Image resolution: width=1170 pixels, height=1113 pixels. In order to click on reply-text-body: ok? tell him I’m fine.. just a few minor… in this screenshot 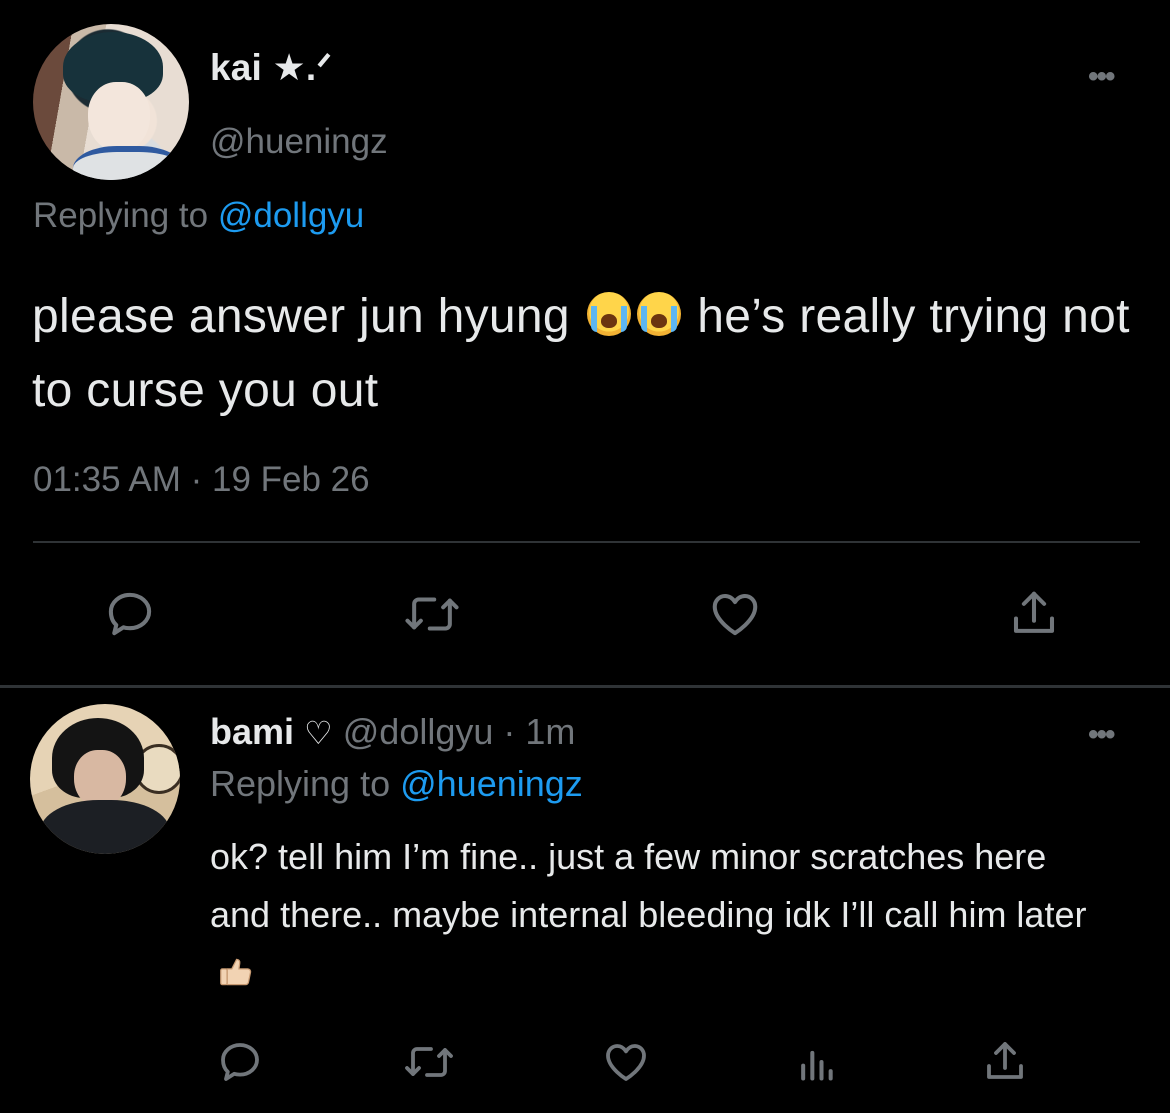, I will do `click(648, 885)`.